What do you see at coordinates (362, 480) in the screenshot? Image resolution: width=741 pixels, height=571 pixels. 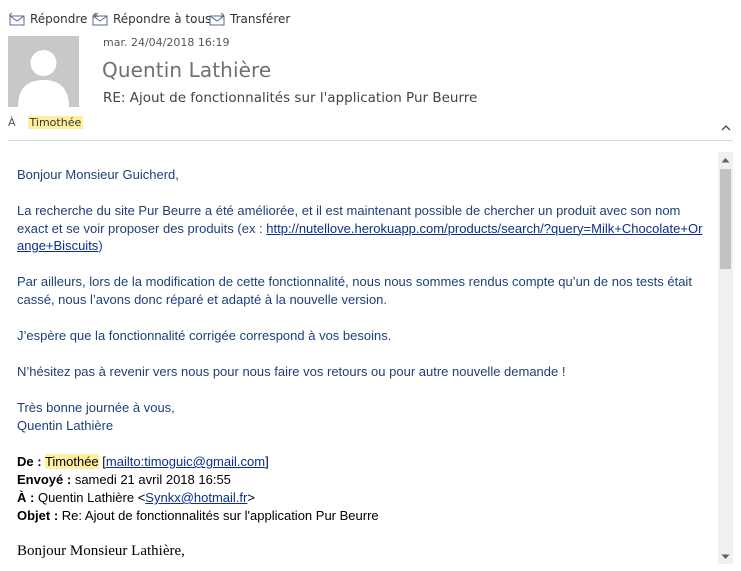 I see `quoted-sent-row: Envoyé : samedi 21 avril 2018 16:55` at bounding box center [362, 480].